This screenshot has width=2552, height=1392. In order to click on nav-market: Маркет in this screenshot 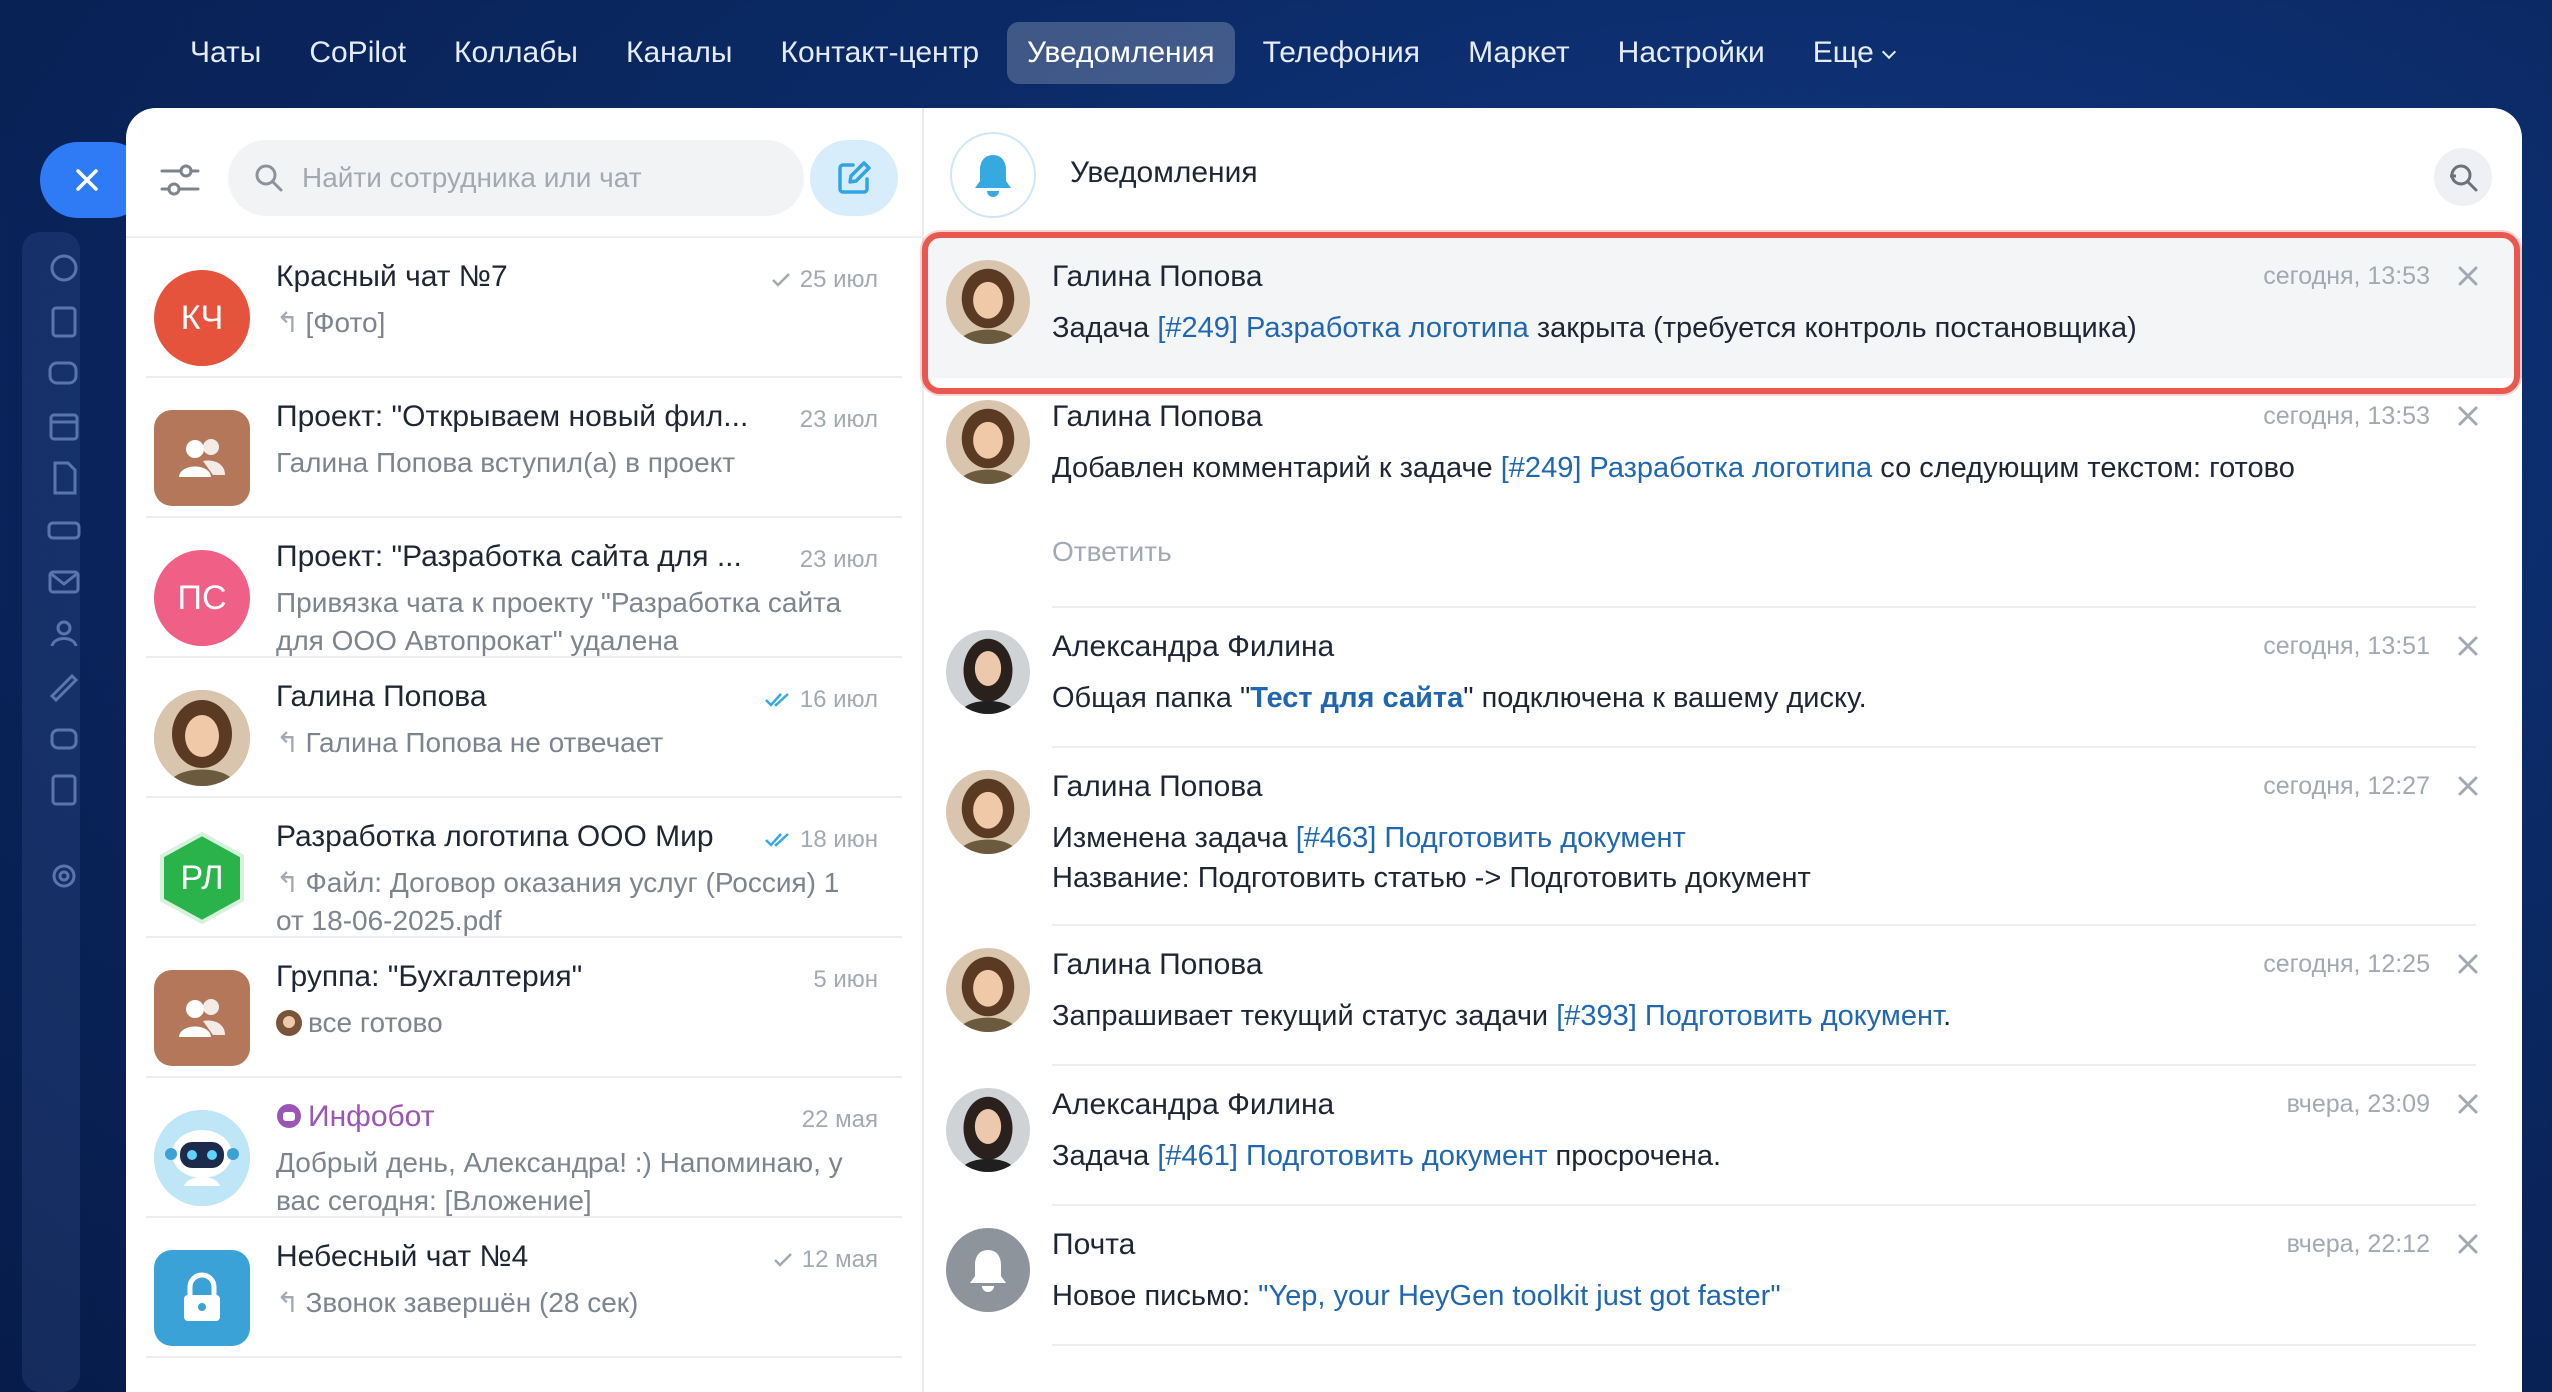, I will do `click(1519, 53)`.